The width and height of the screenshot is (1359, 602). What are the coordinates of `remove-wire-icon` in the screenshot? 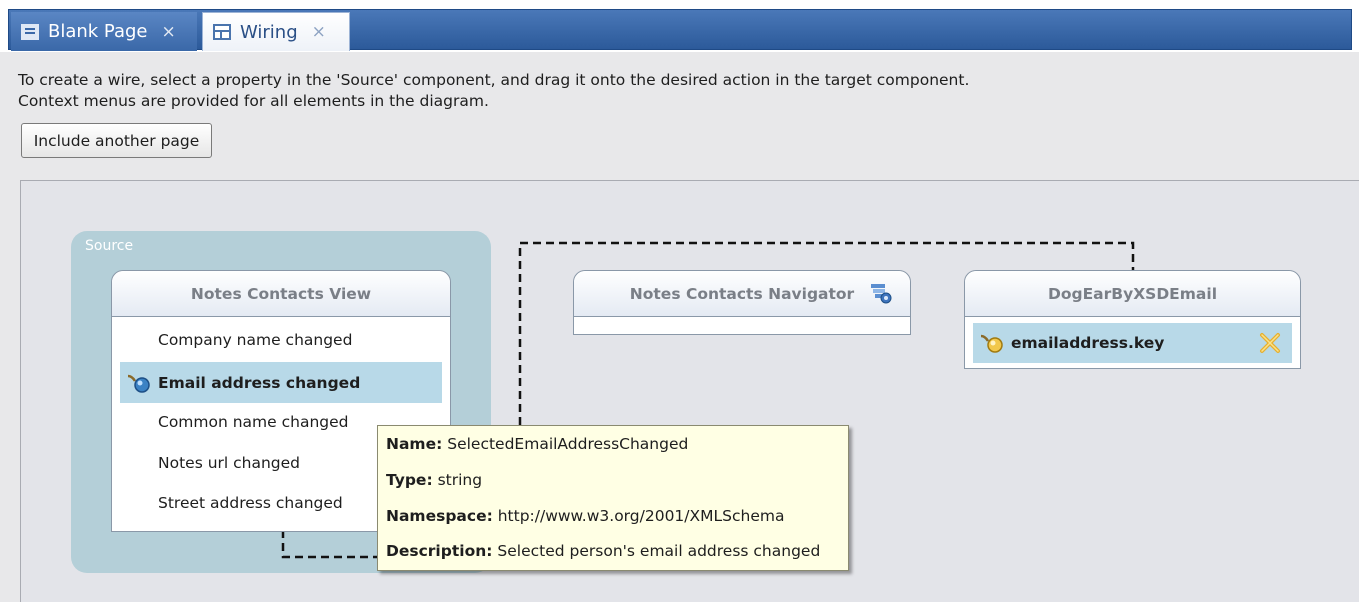 It's located at (1270, 343).